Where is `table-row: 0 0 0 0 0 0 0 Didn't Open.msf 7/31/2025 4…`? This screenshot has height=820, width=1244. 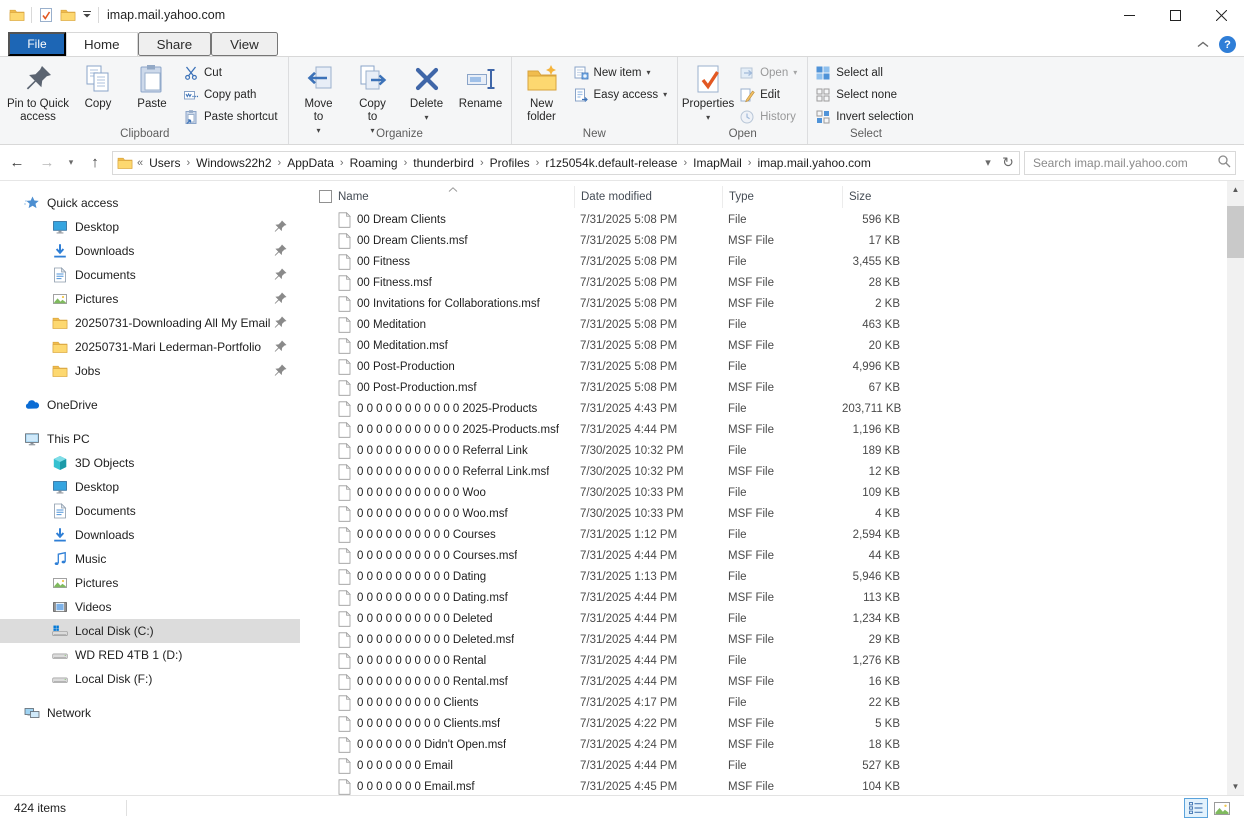 table-row: 0 0 0 0 0 0 0 Didn't Open.msf 7/31/2025 4… is located at coordinates (768, 744).